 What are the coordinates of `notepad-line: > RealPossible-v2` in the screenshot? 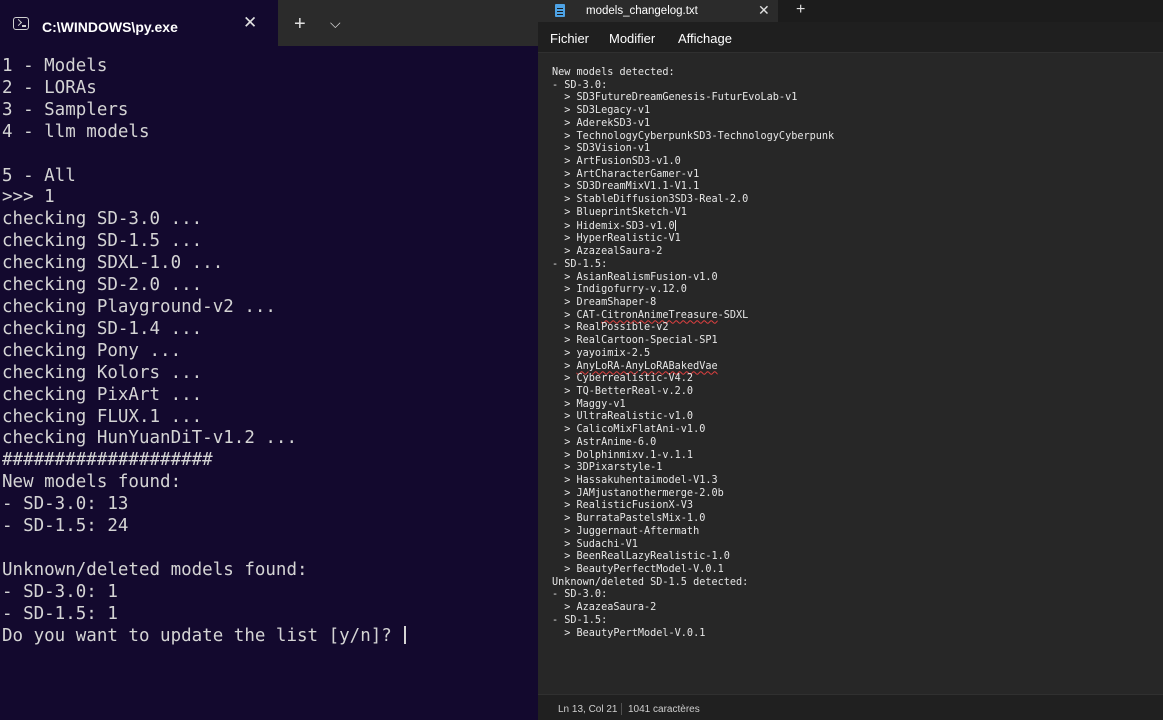 It's located at (610, 328).